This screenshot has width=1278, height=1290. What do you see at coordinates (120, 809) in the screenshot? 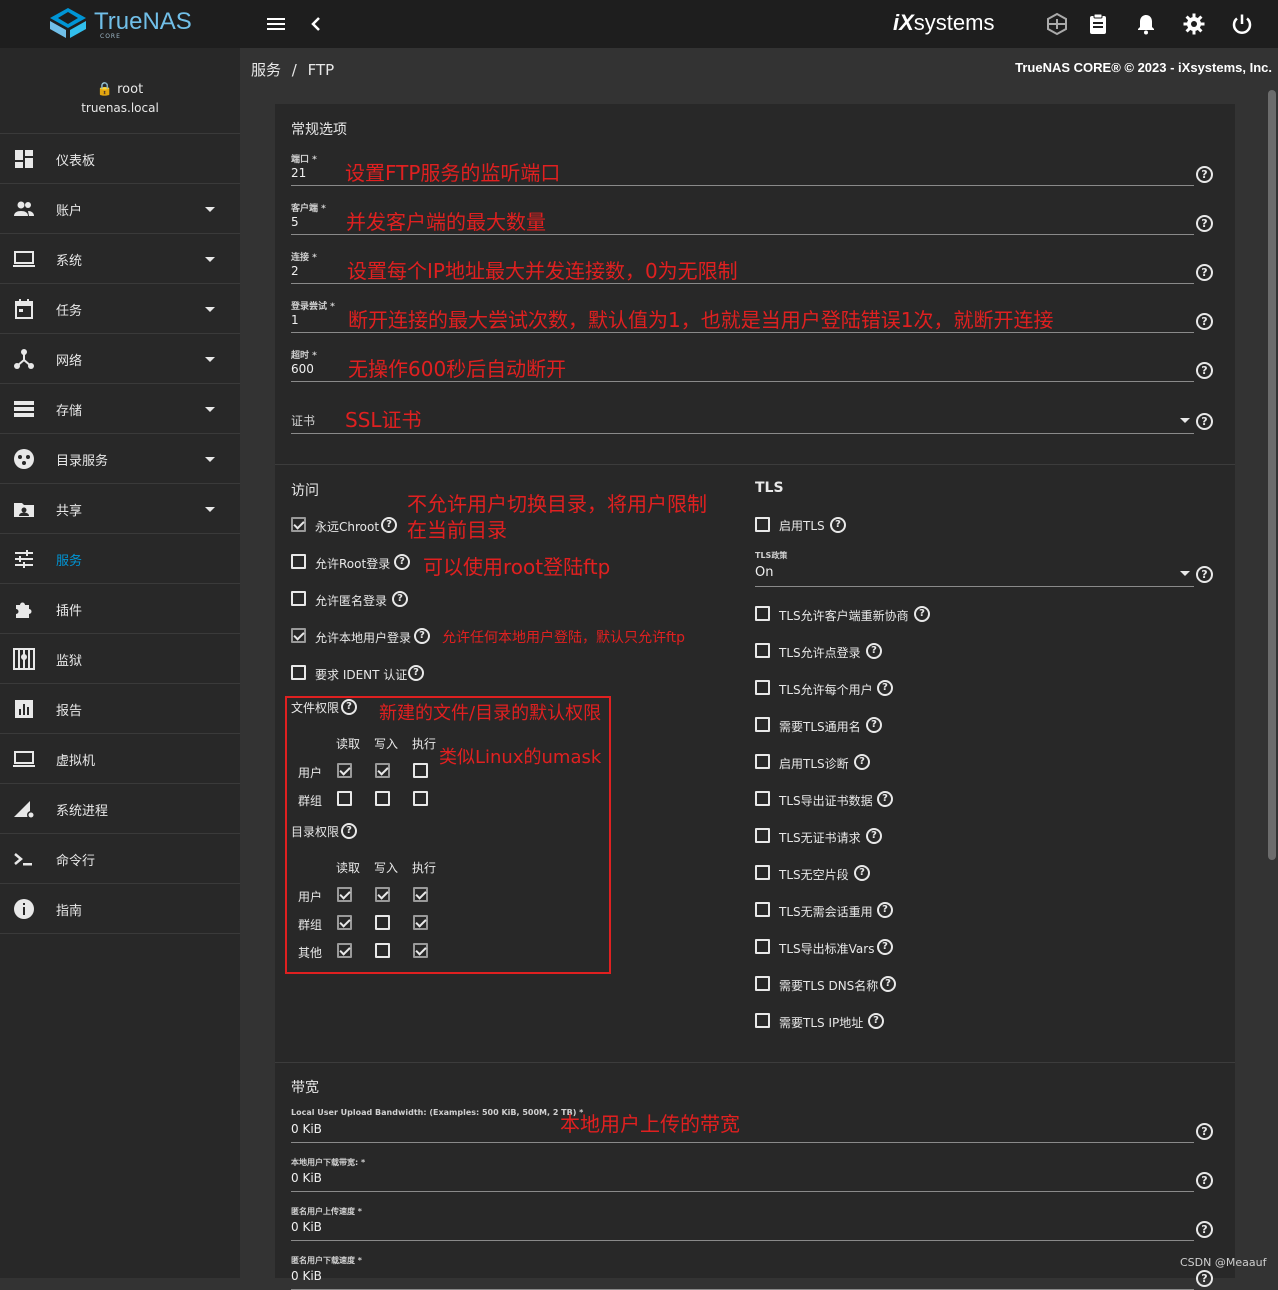
I see `sidebar-item: 系统进程` at bounding box center [120, 809].